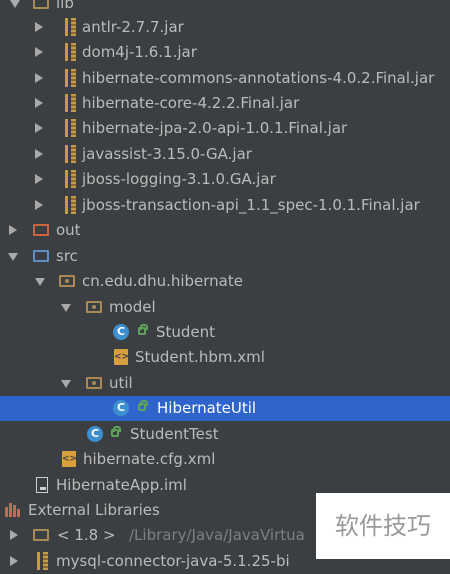 The height and width of the screenshot is (574, 450). Describe the element at coordinates (174, 434) in the screenshot. I see `tree-node-label: StudentTest` at that location.